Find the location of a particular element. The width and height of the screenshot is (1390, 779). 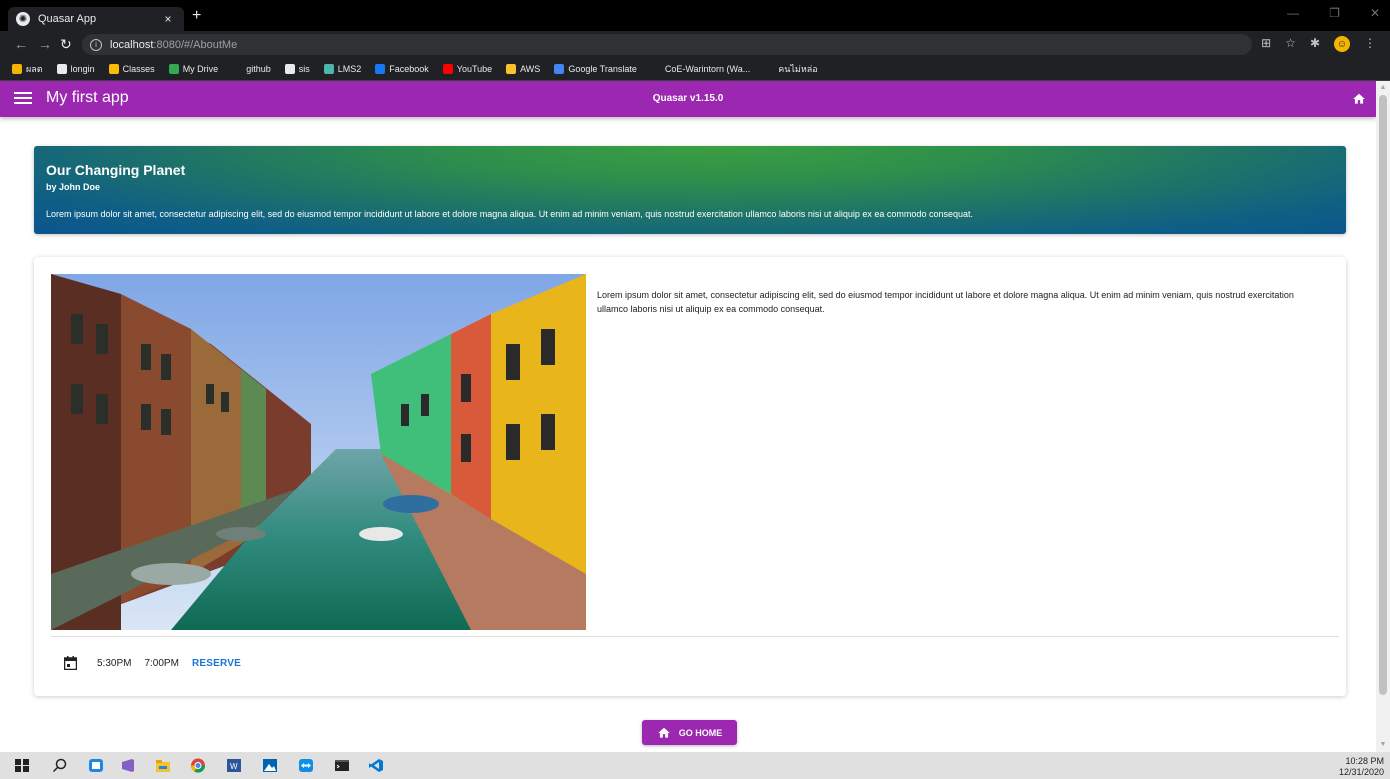

translate-icon: ⊞ is located at coordinates (1266, 44).